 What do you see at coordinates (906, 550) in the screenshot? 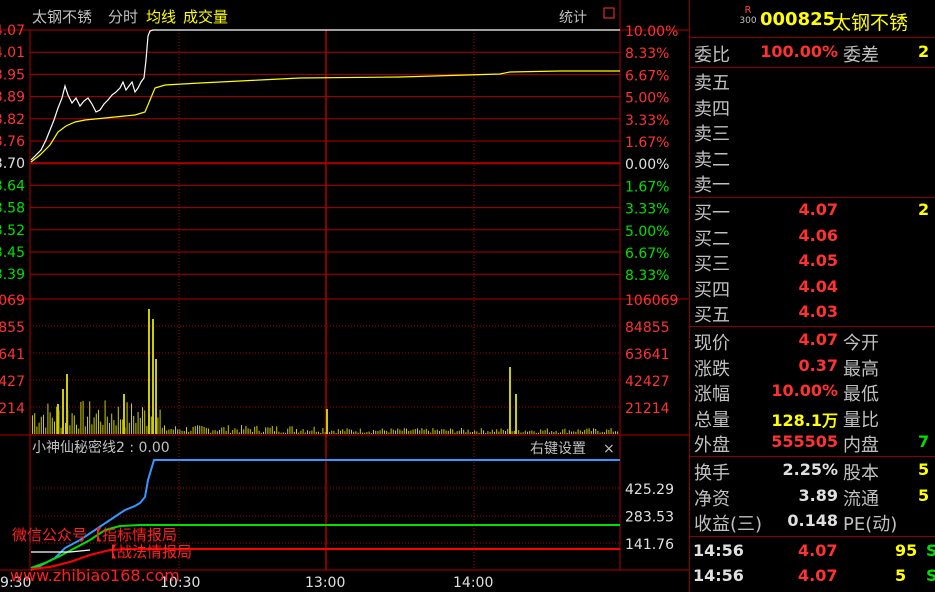
I see `tick-vol: 95` at bounding box center [906, 550].